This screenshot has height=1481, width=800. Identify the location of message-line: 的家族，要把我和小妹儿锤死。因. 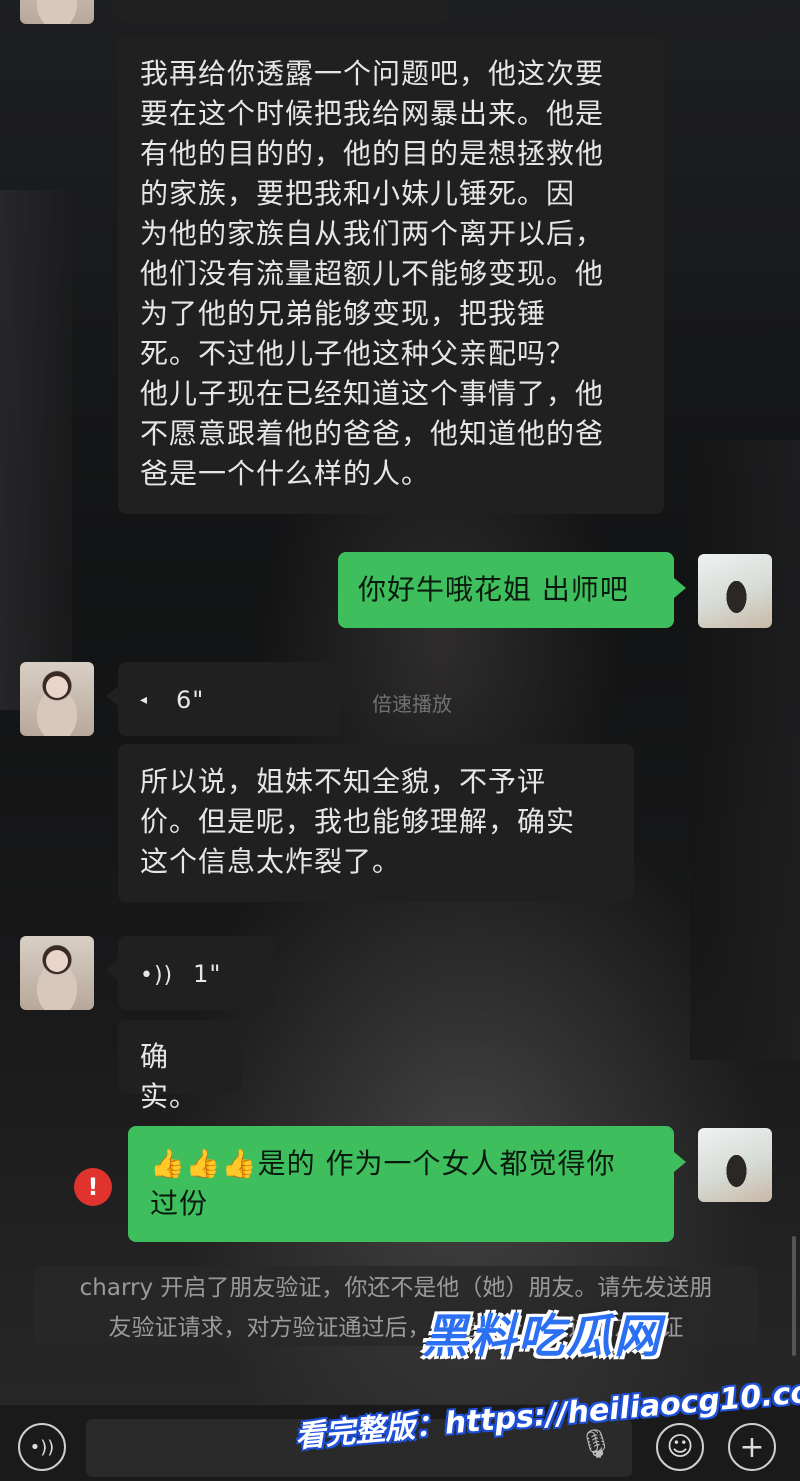
(358, 193).